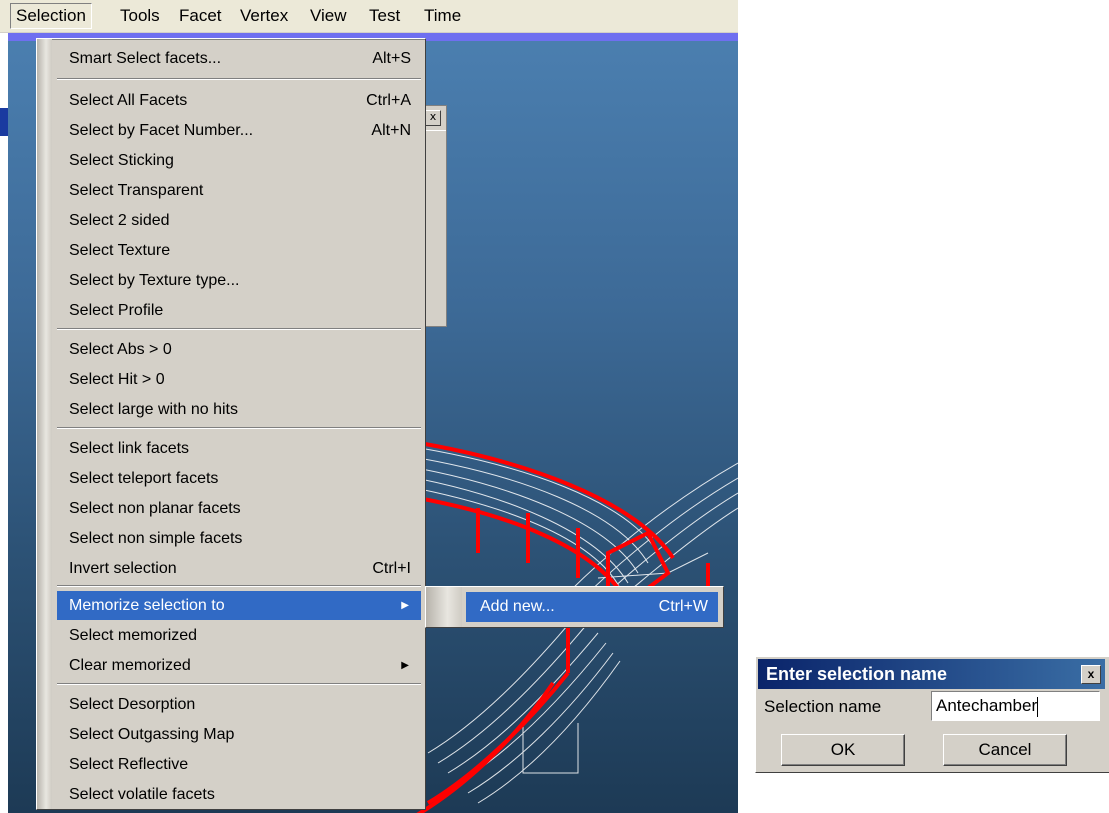 Image resolution: width=1109 pixels, height=813 pixels. What do you see at coordinates (239, 58) in the screenshot?
I see `menu-item-smart-select: Smart Select facets... Alt+S` at bounding box center [239, 58].